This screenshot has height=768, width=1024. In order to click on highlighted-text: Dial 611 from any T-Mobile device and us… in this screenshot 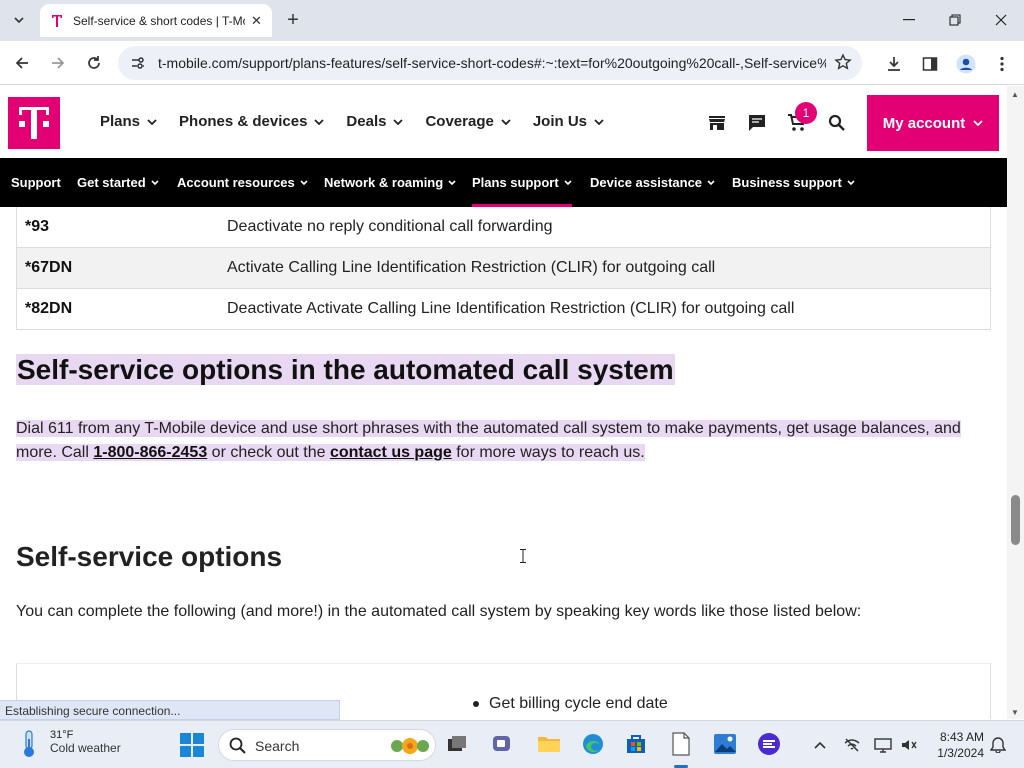, I will do `click(488, 440)`.